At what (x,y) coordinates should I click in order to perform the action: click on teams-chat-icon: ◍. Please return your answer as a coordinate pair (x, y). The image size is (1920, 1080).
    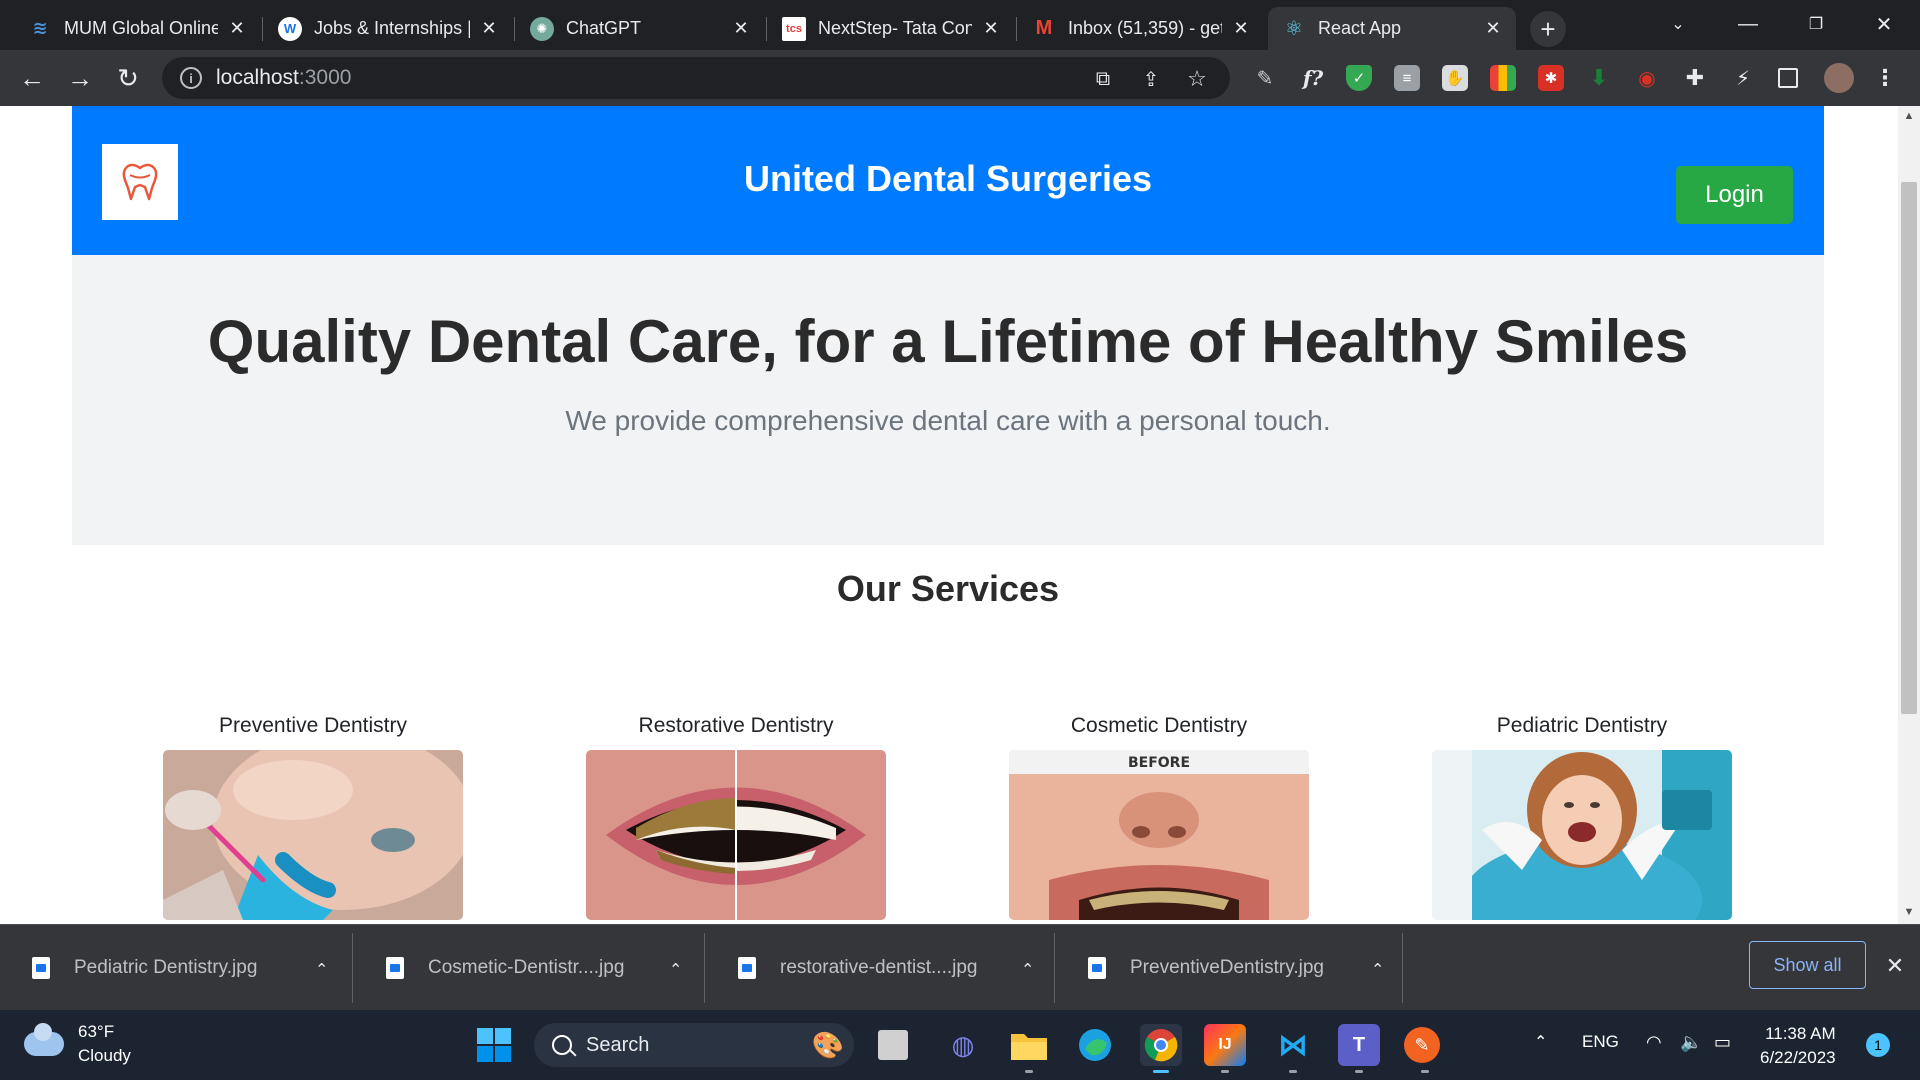
    Looking at the image, I should click on (963, 1045).